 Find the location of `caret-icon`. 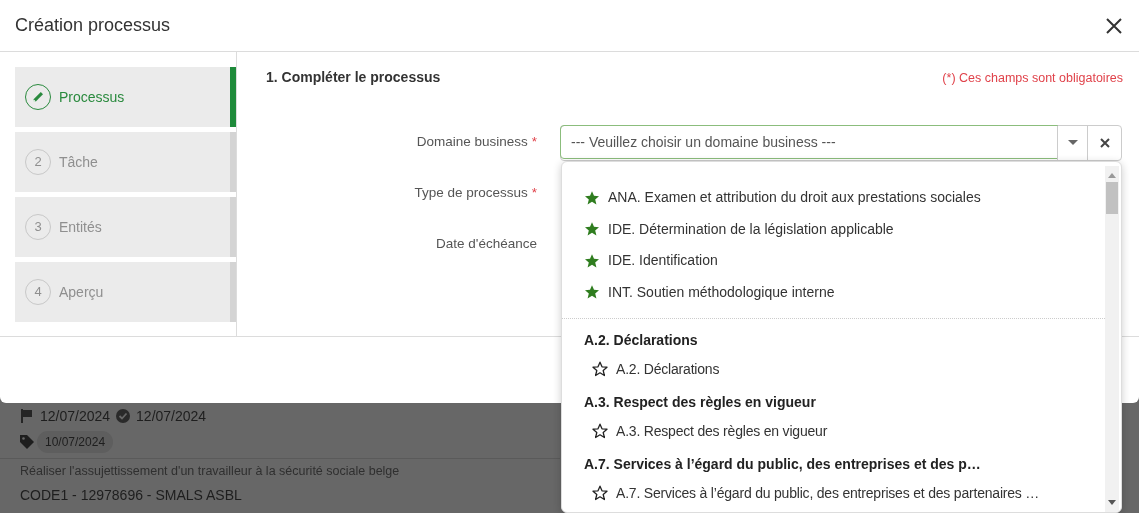

caret-icon is located at coordinates (1072, 142).